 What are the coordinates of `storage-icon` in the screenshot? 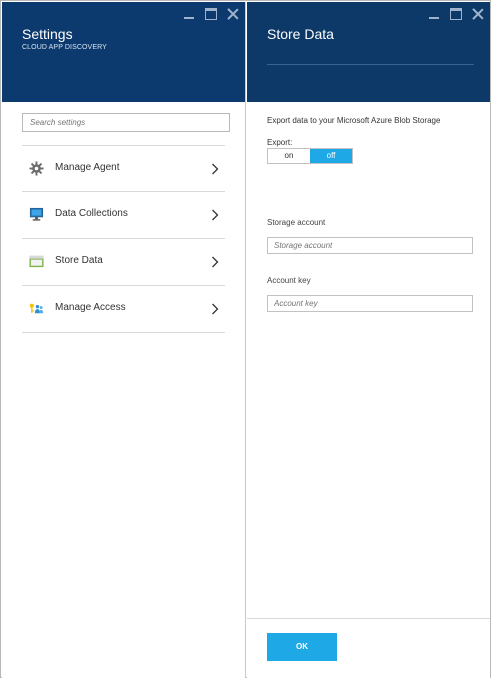 It's located at (36, 261).